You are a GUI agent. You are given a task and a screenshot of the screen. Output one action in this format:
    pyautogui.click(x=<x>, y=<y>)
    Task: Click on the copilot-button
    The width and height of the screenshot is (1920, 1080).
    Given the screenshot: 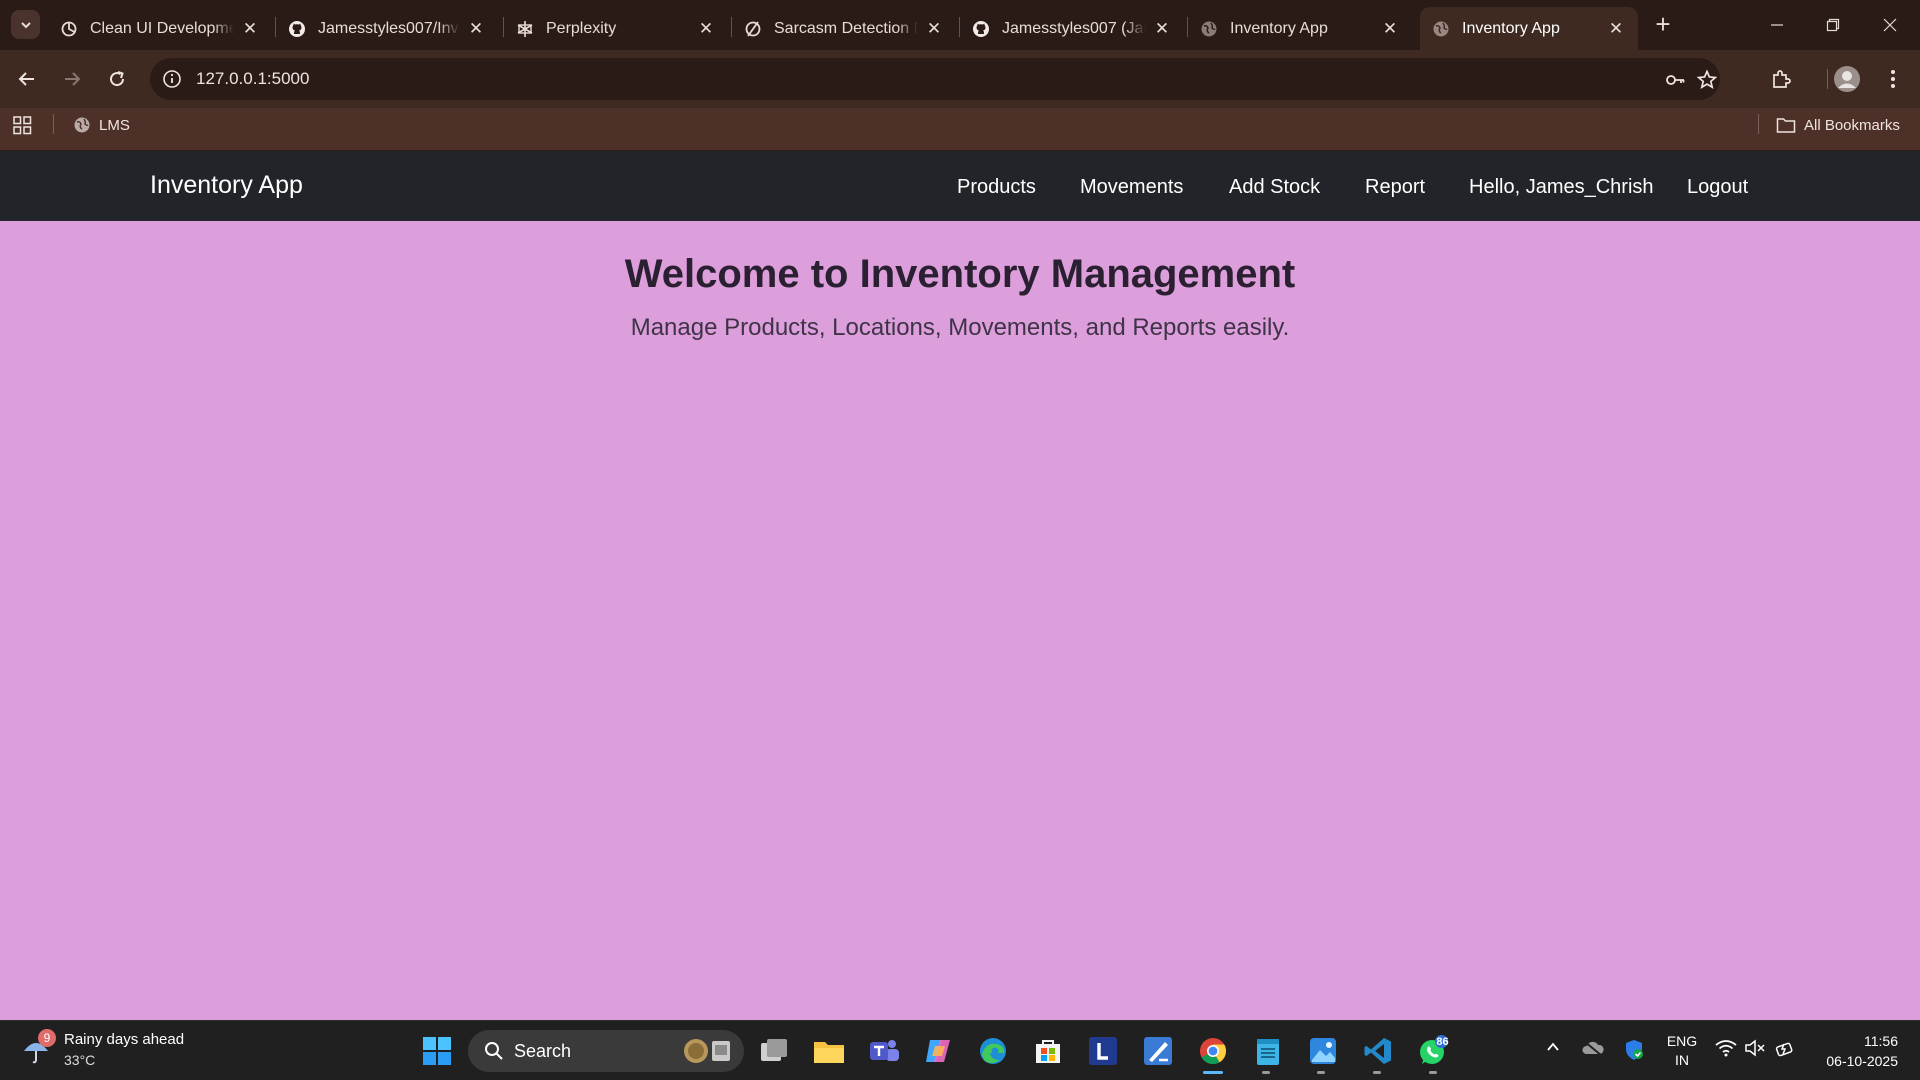 What is the action you would take?
    pyautogui.click(x=938, y=1051)
    